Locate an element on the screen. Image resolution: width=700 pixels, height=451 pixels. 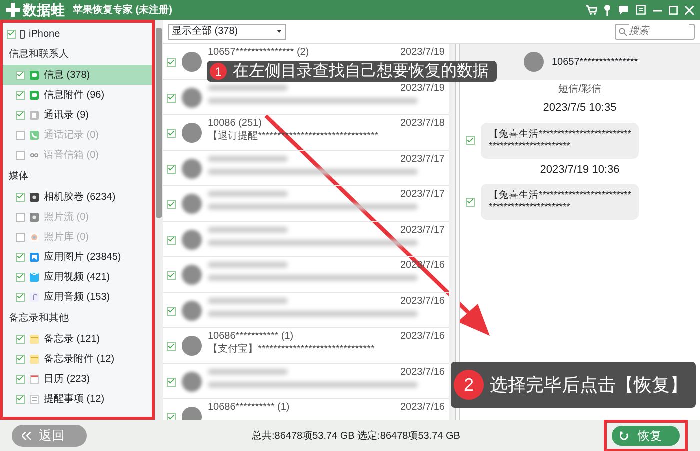
sidebar-item: 信息 (378) is located at coordinates (77, 75).